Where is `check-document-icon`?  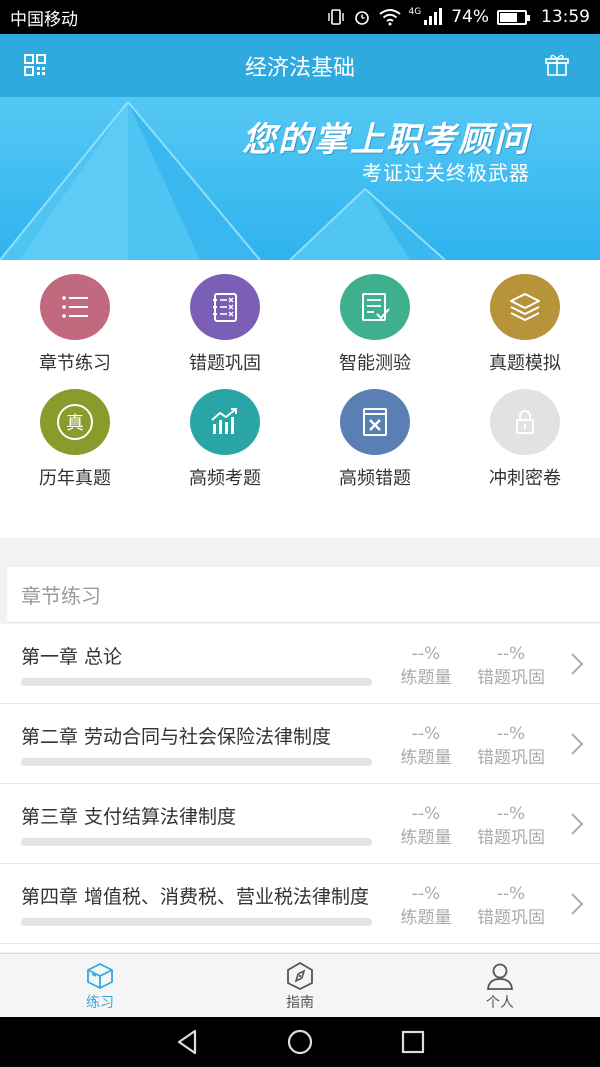 check-document-icon is located at coordinates (376, 307).